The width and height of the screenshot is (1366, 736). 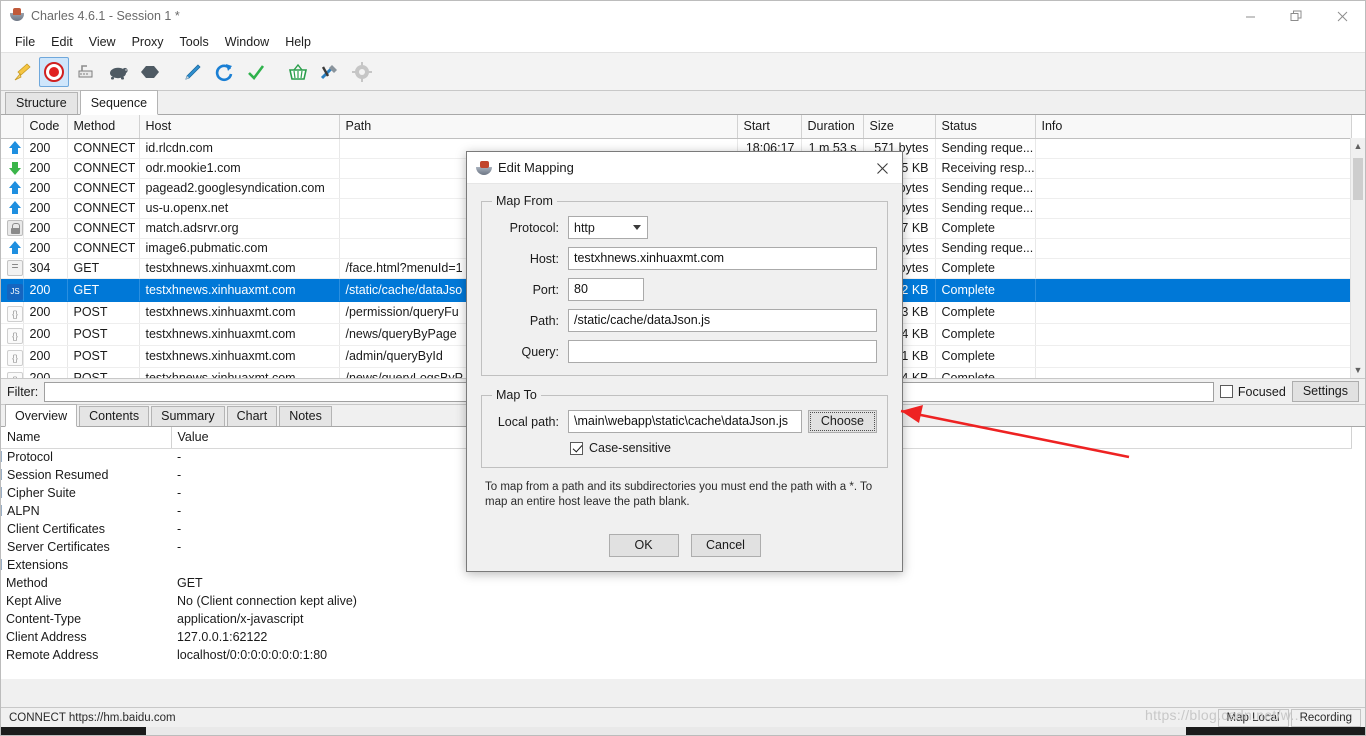 What do you see at coordinates (1358, 179) in the screenshot?
I see `scroll-thumb` at bounding box center [1358, 179].